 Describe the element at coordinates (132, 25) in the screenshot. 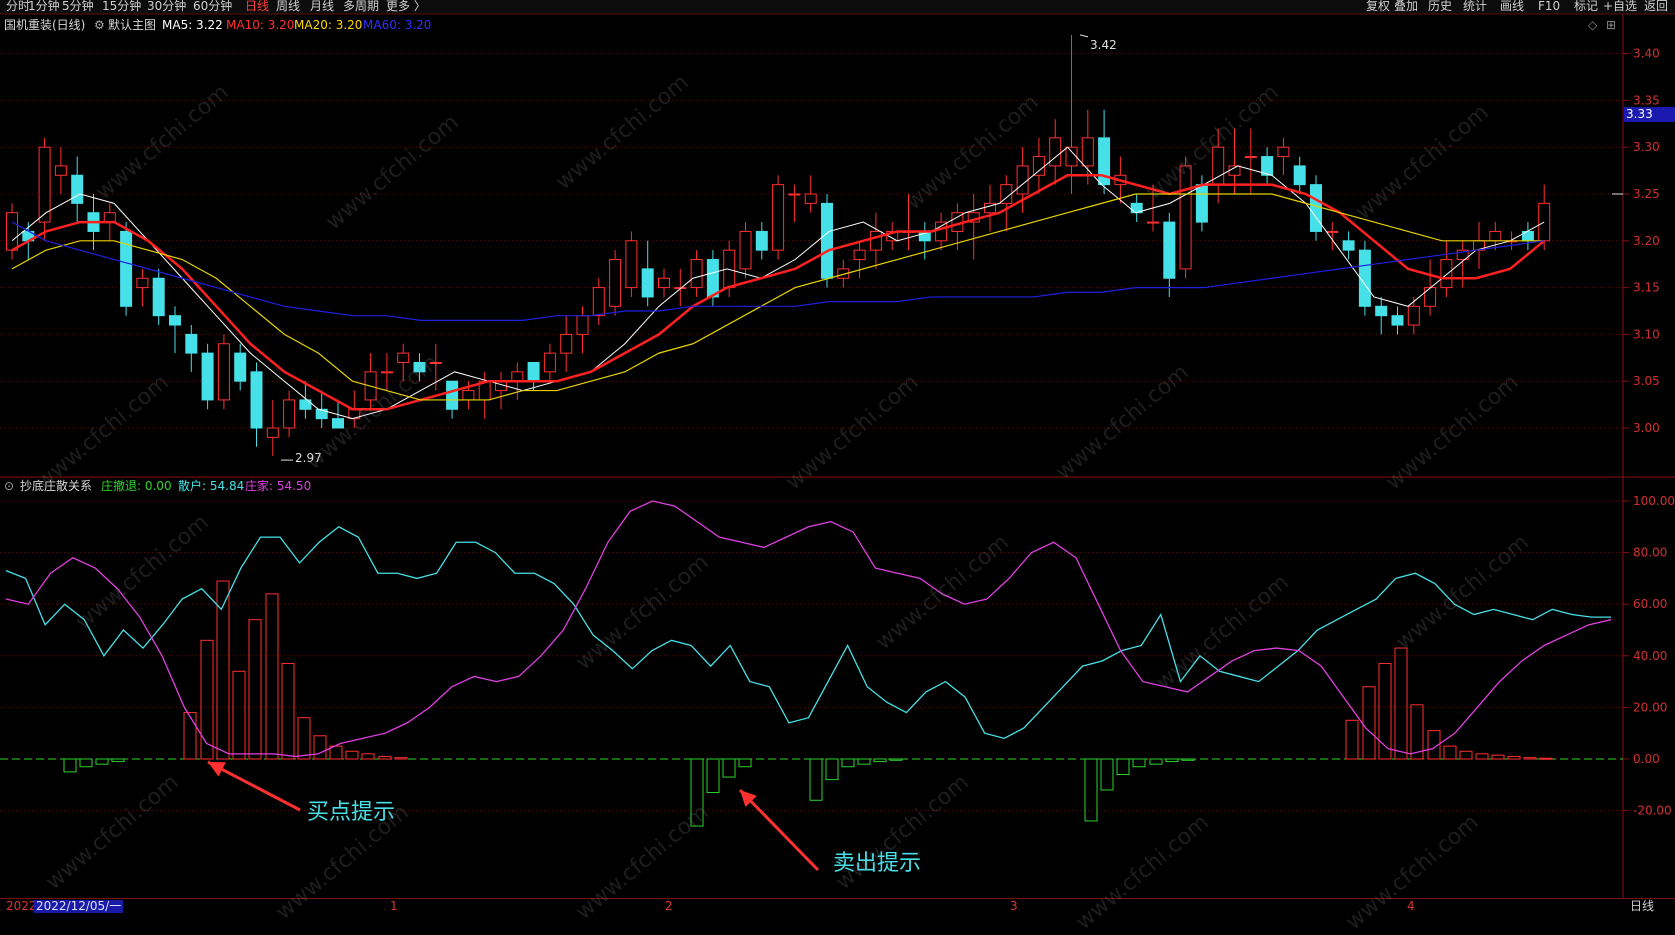

I see `template-label: 默认主图` at that location.